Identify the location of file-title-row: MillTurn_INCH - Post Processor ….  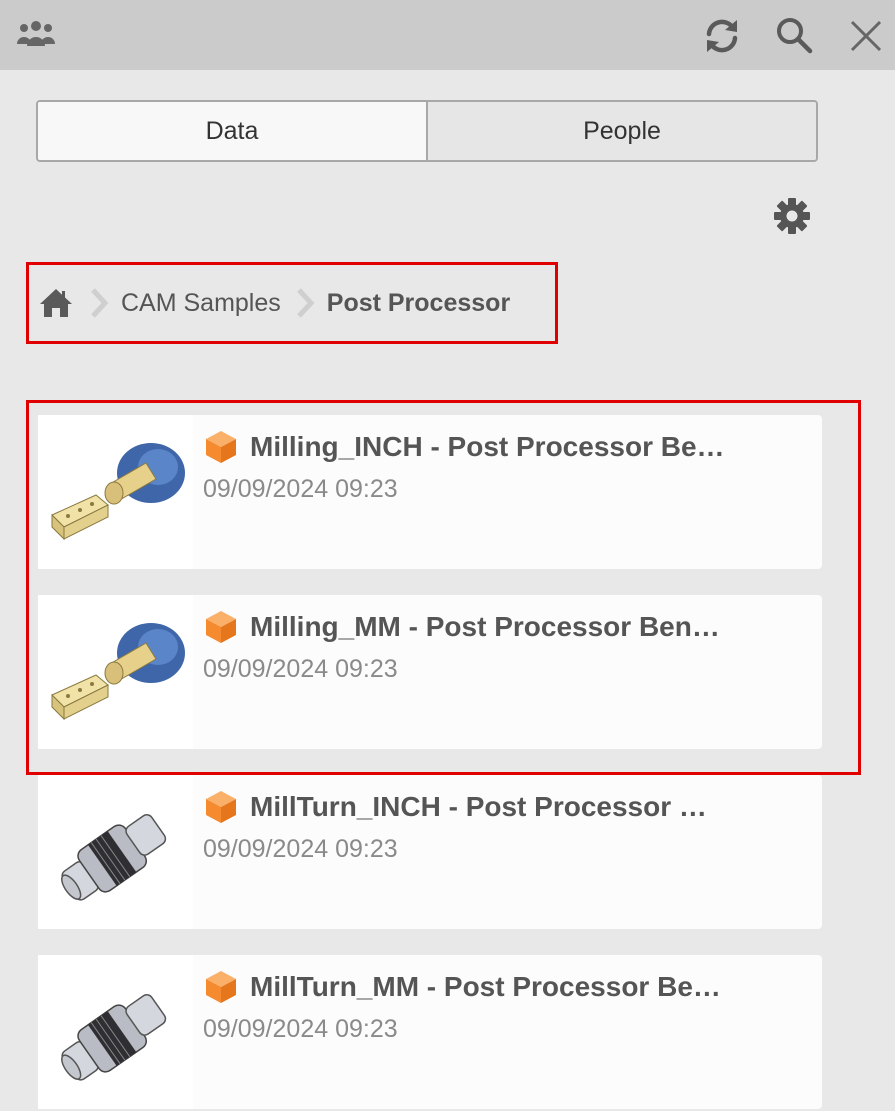
(504, 807).